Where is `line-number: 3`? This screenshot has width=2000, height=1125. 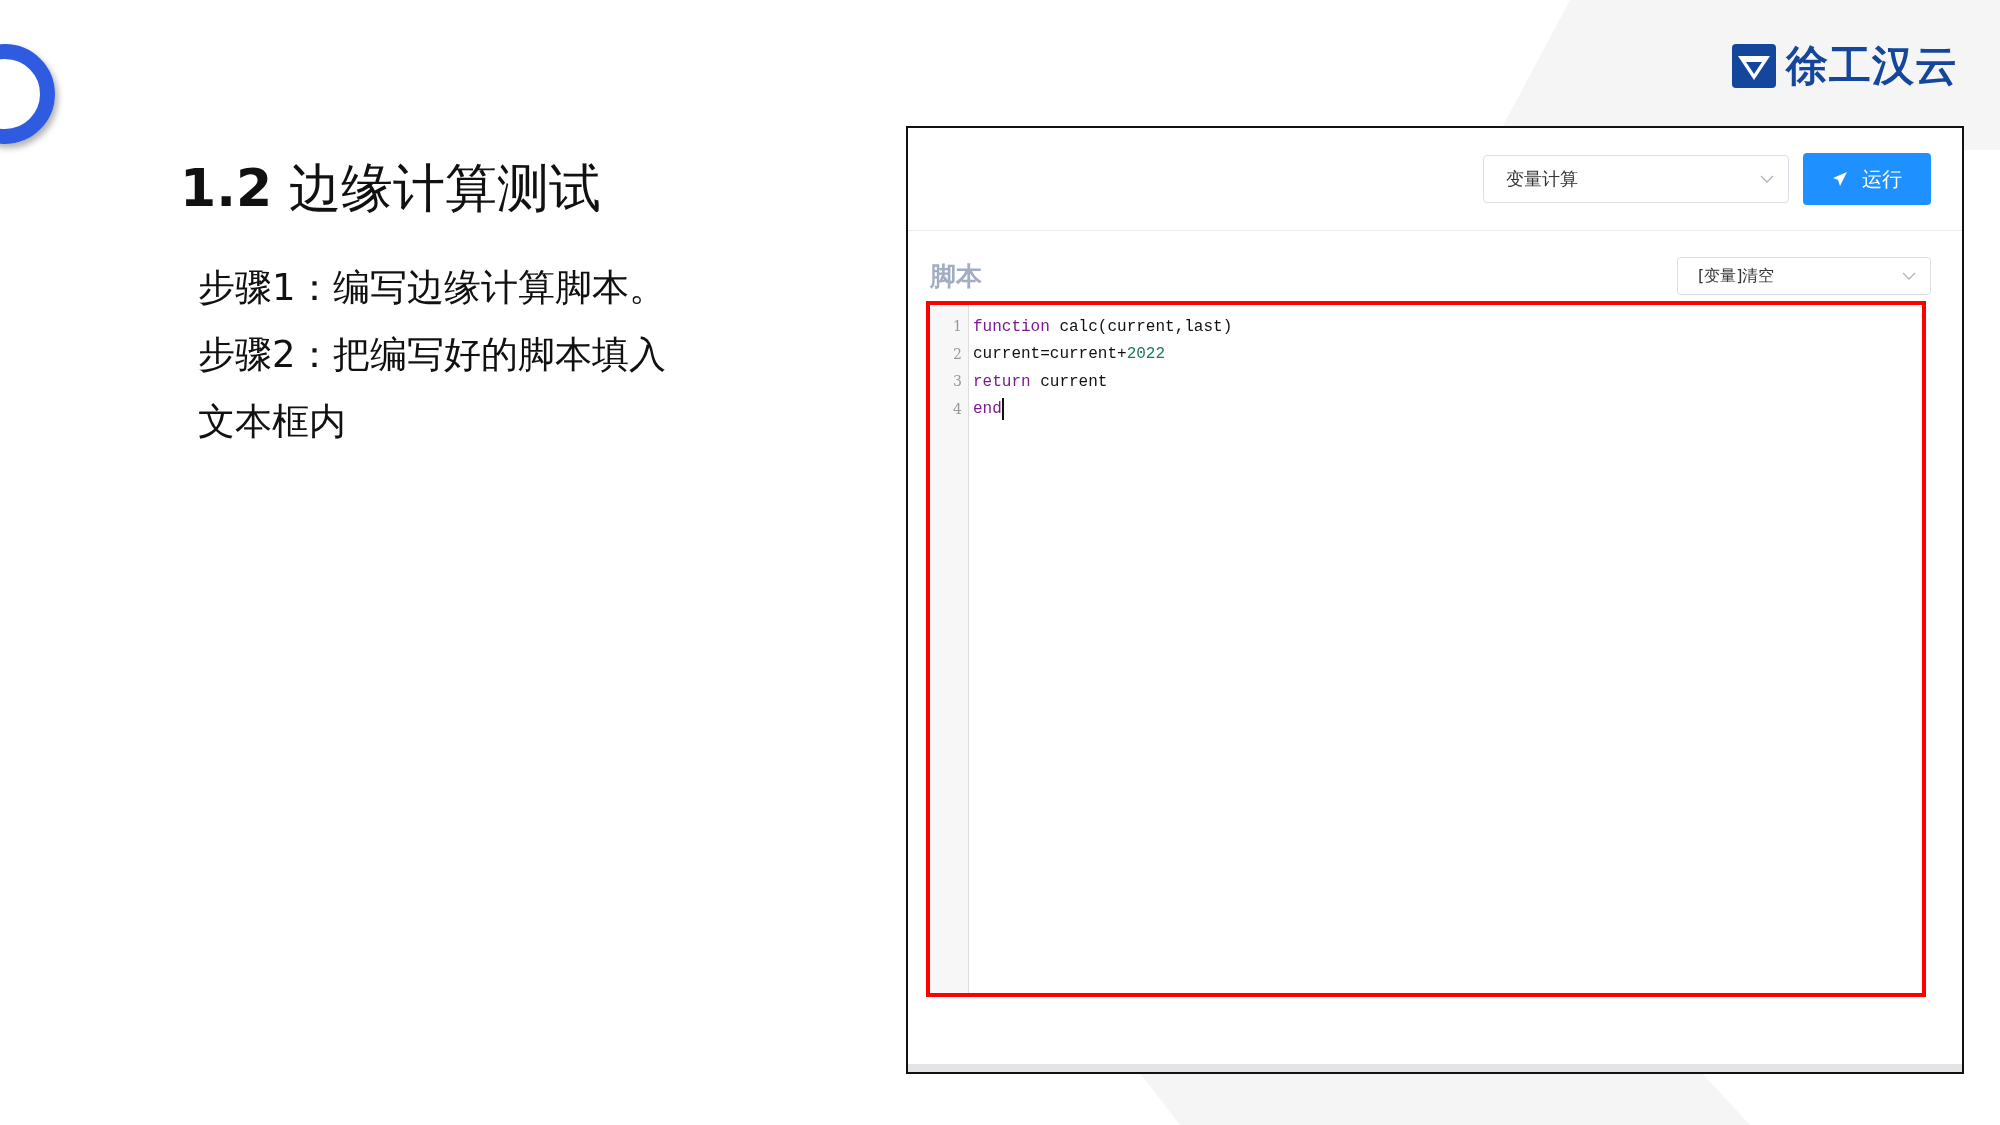 line-number: 3 is located at coordinates (958, 381).